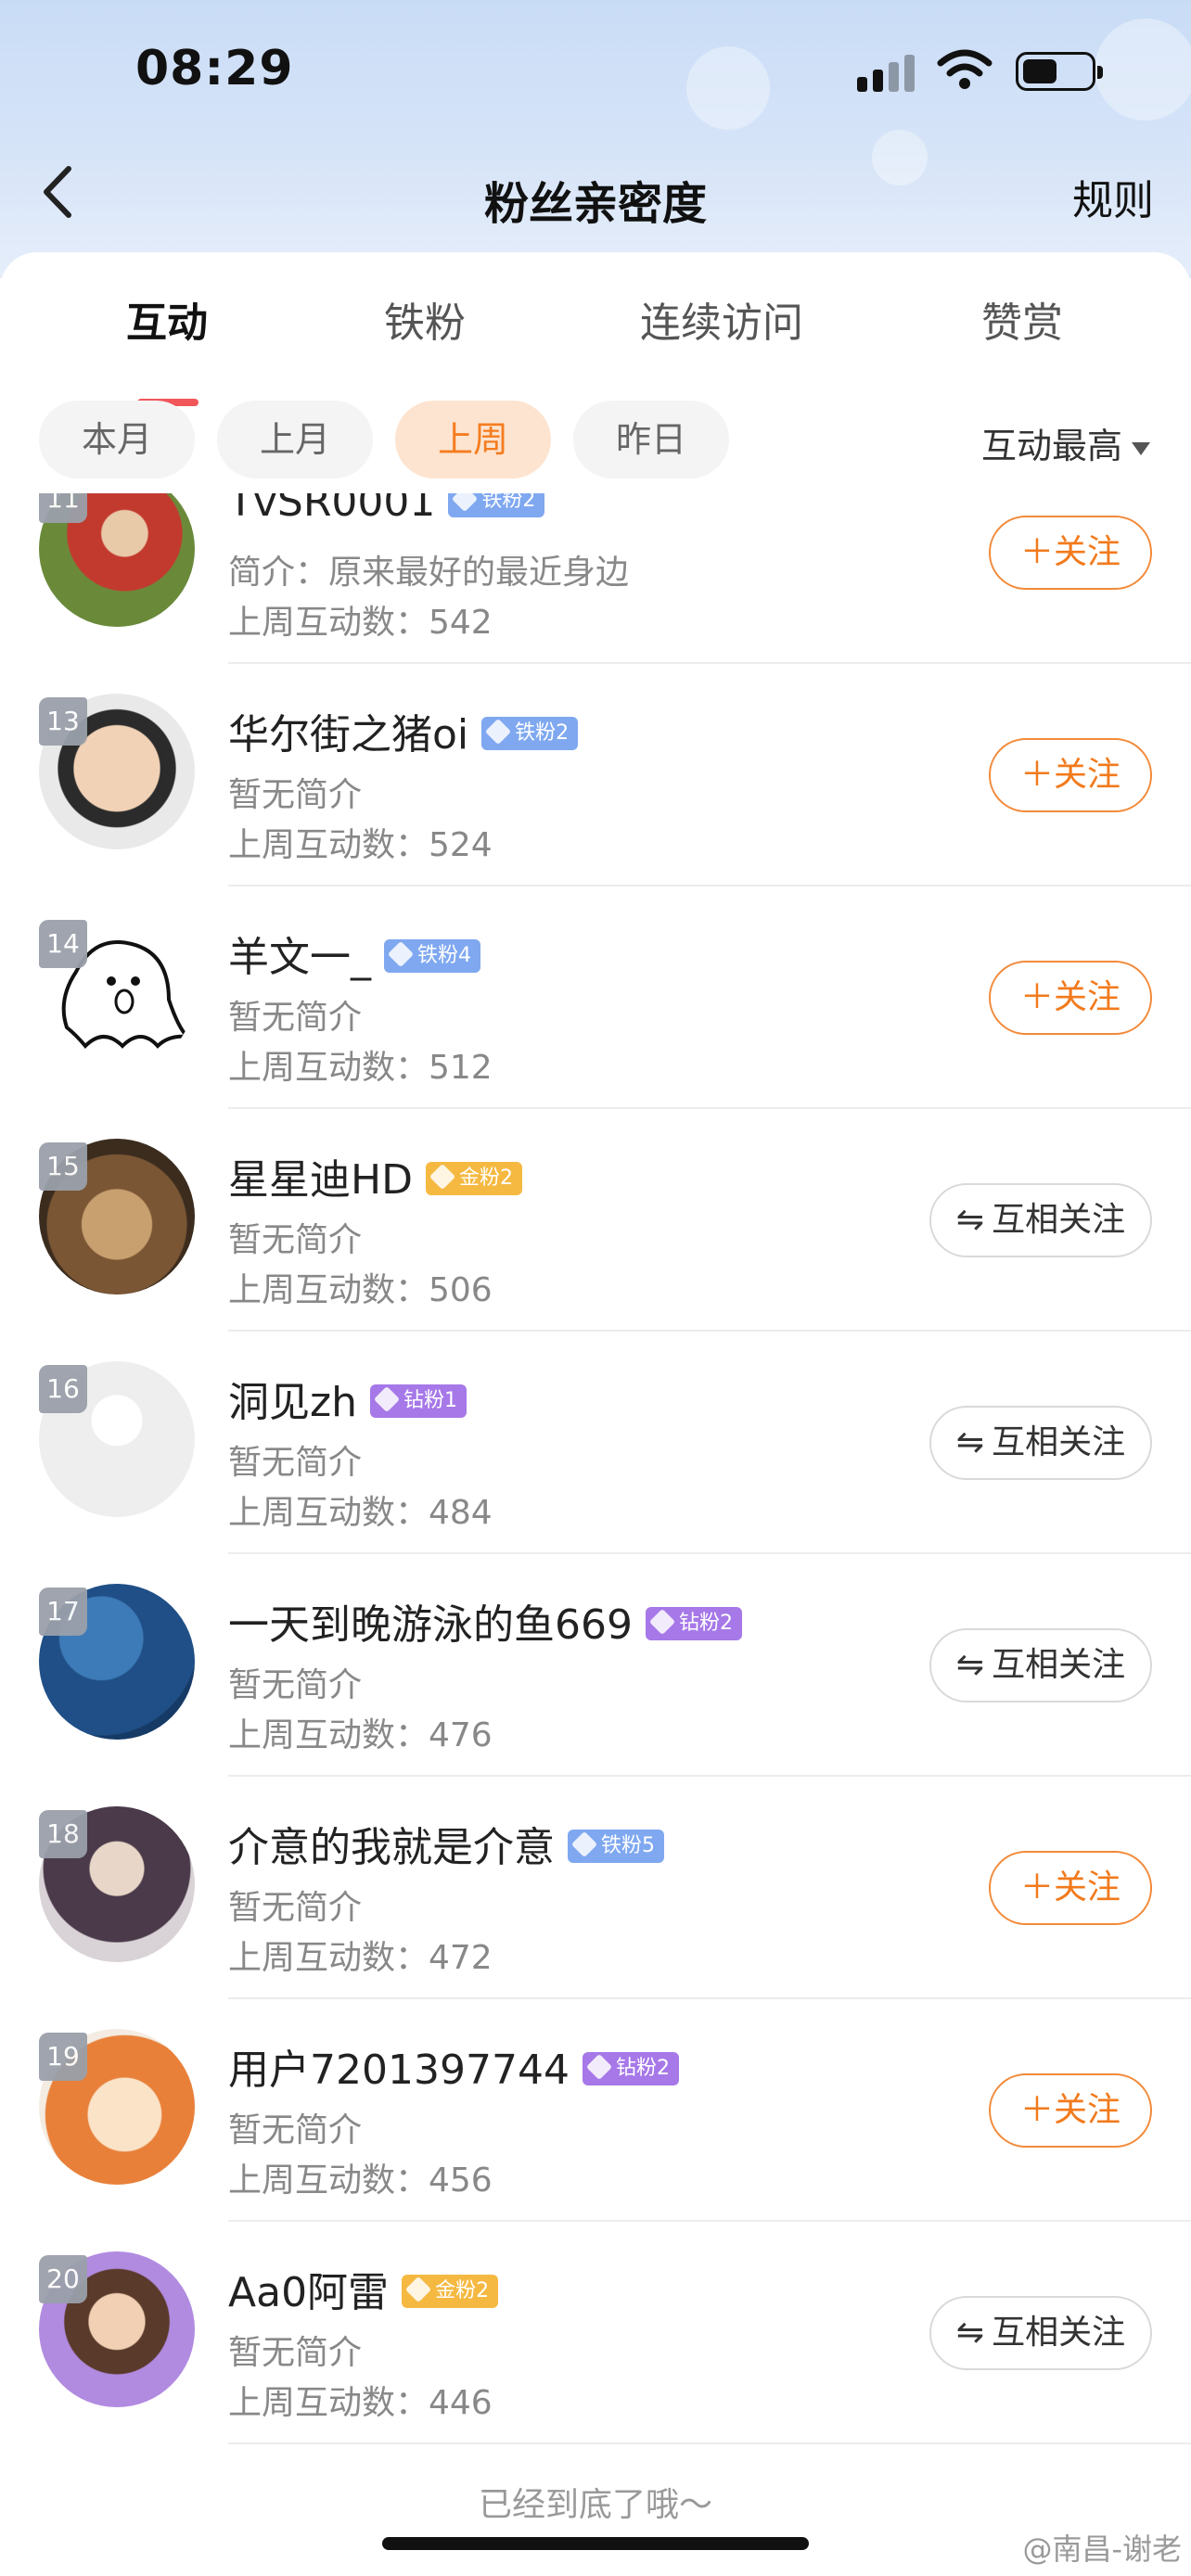 This screenshot has height=2576, width=1191. What do you see at coordinates (595, 204) in the screenshot?
I see `page-title: 粉丝亲密度` at bounding box center [595, 204].